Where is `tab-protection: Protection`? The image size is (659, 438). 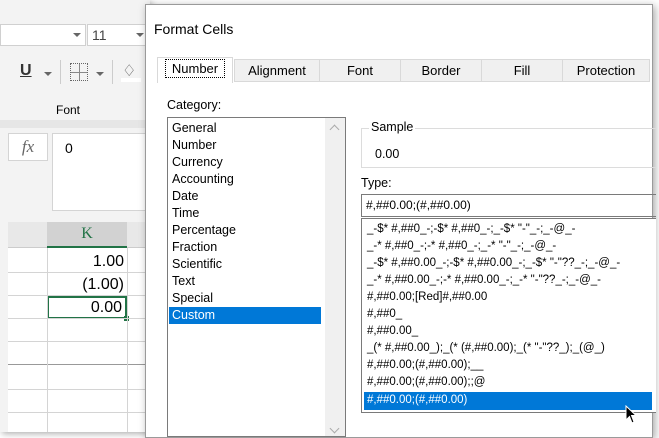
tab-protection: Protection is located at coordinates (606, 70).